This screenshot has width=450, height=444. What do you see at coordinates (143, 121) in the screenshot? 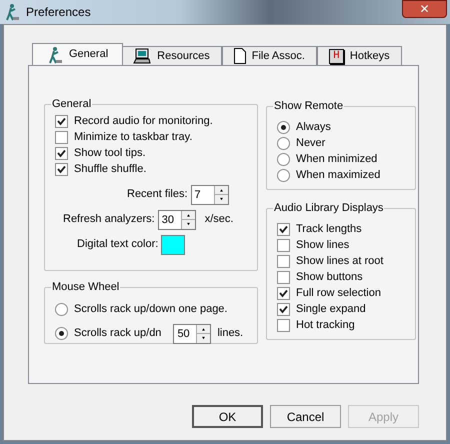
I see `checkbox-label: Record audio for monitoring.` at bounding box center [143, 121].